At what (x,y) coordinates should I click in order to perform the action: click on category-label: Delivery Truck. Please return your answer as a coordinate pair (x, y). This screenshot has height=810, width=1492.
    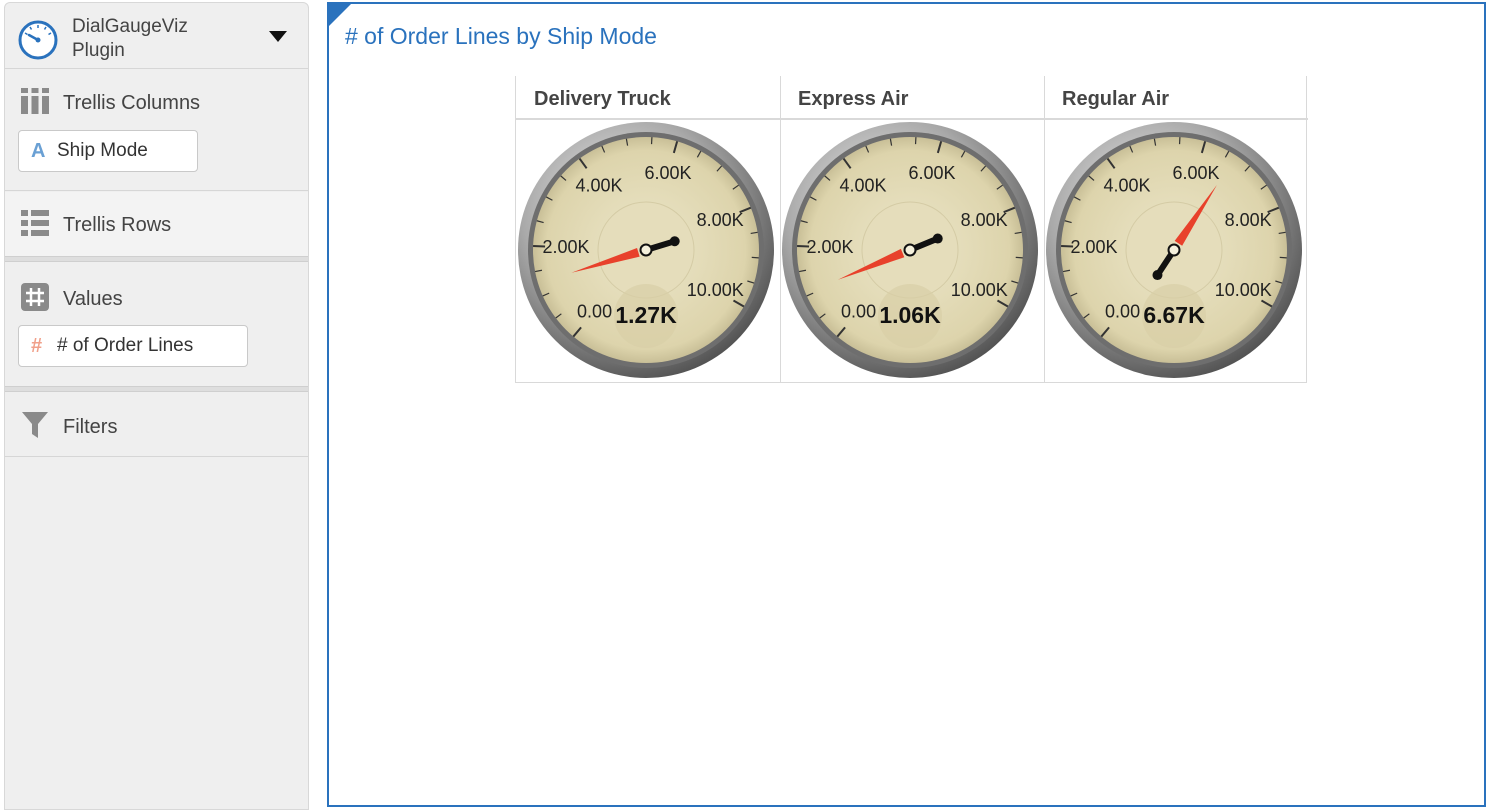
    Looking at the image, I should click on (602, 99).